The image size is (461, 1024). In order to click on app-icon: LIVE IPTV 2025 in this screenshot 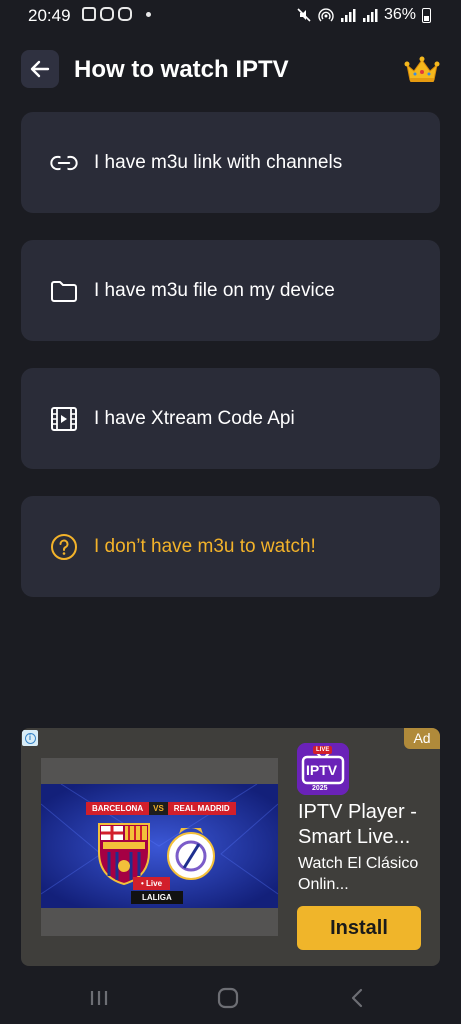, I will do `click(323, 769)`.